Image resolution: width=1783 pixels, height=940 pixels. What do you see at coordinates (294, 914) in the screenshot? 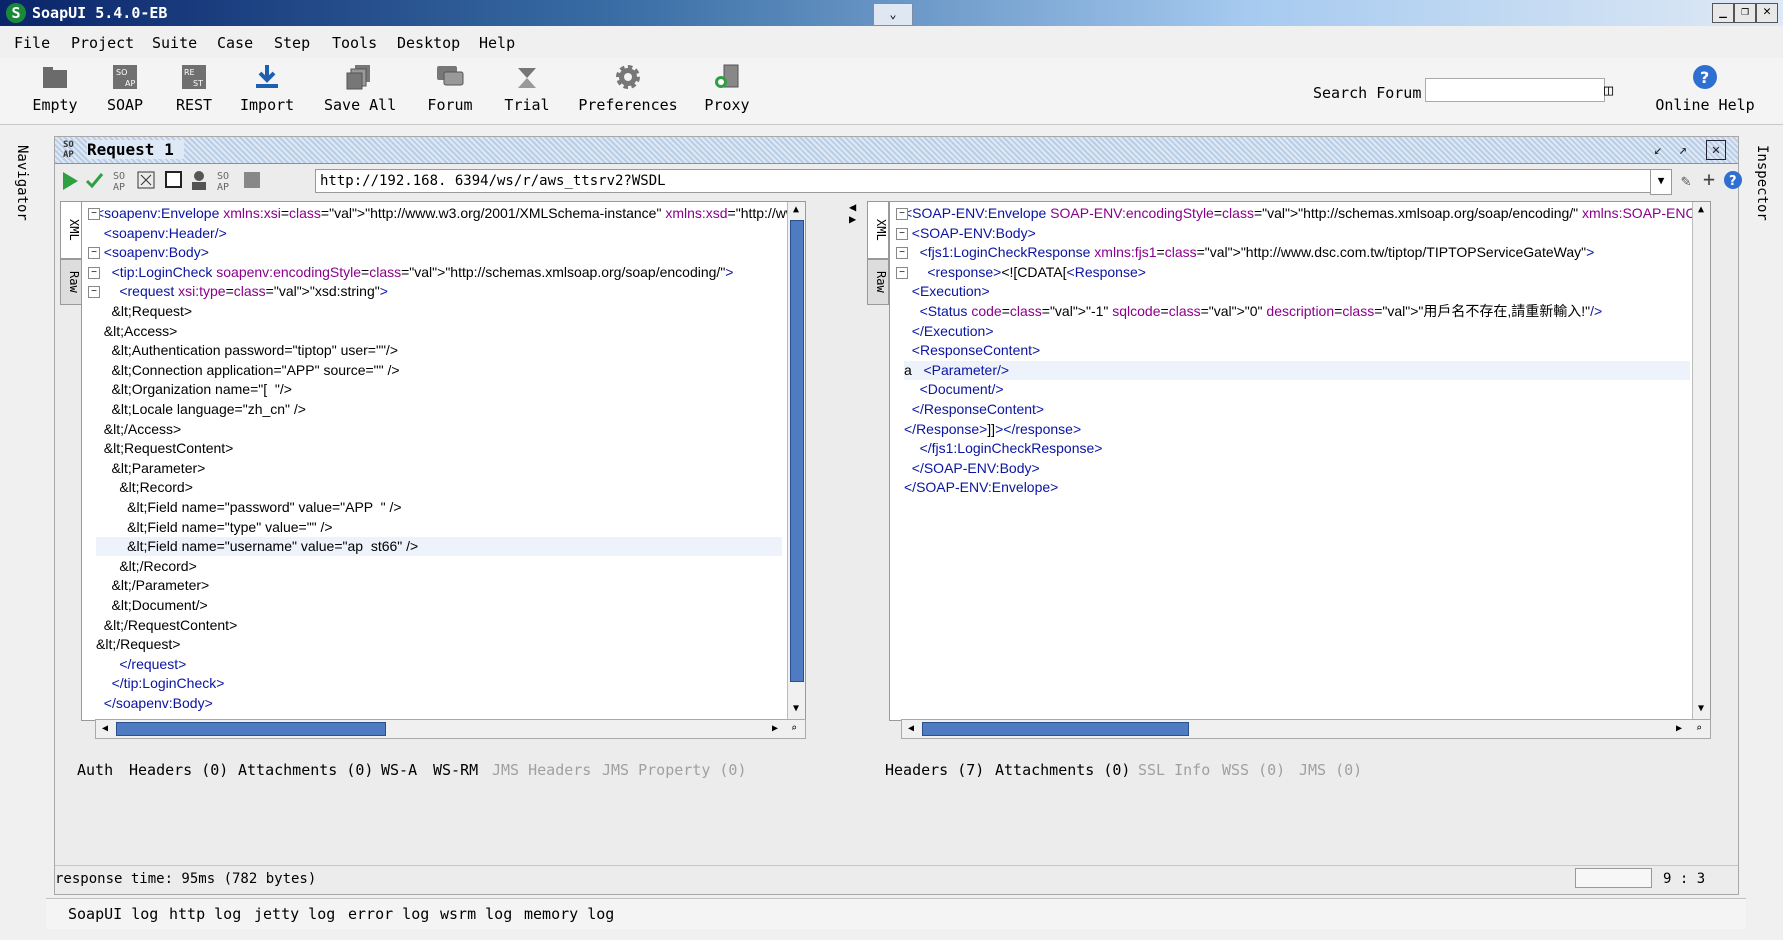
I see `tab-jetty-log: jetty log` at bounding box center [294, 914].